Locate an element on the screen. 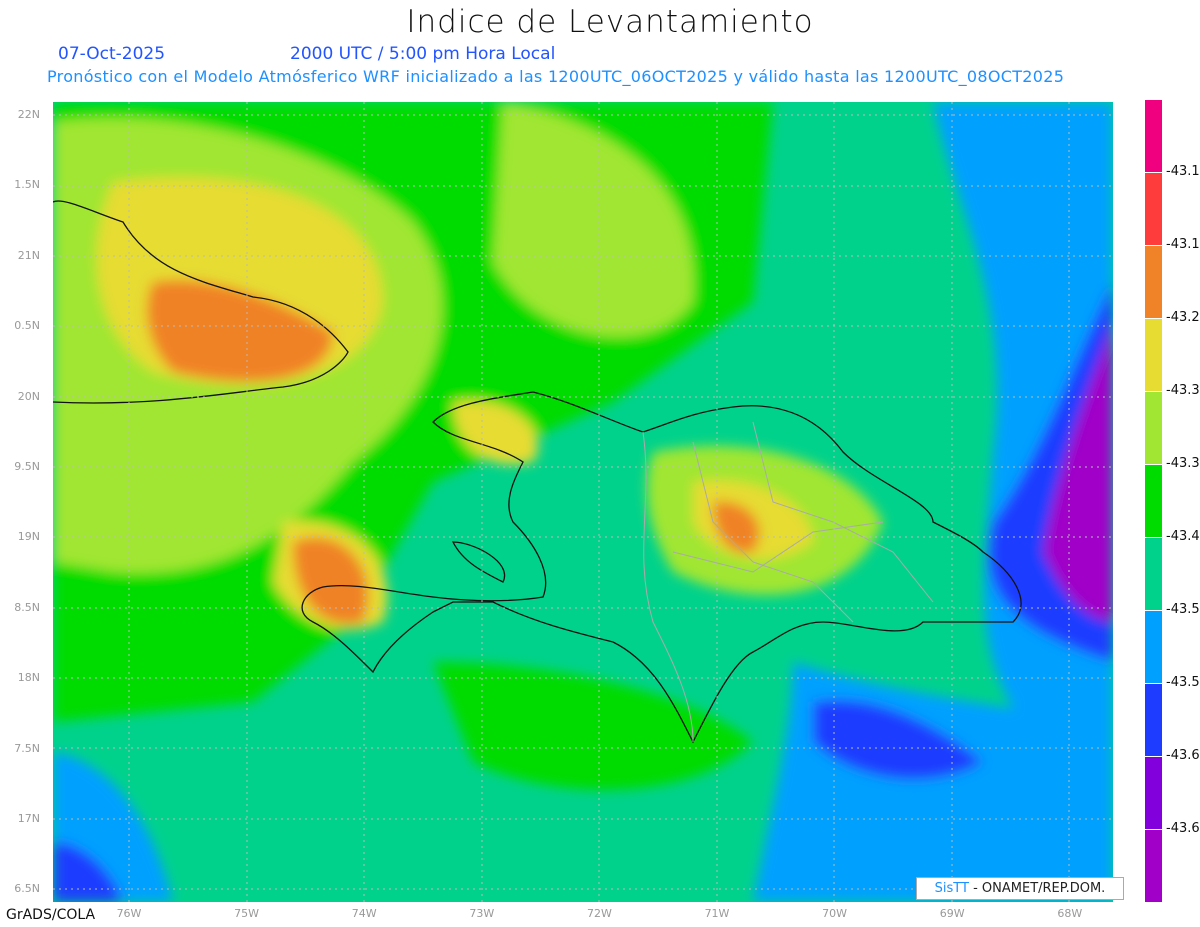 This screenshot has width=1200, height=927. lat-label: 9.5N is located at coordinates (27, 466).